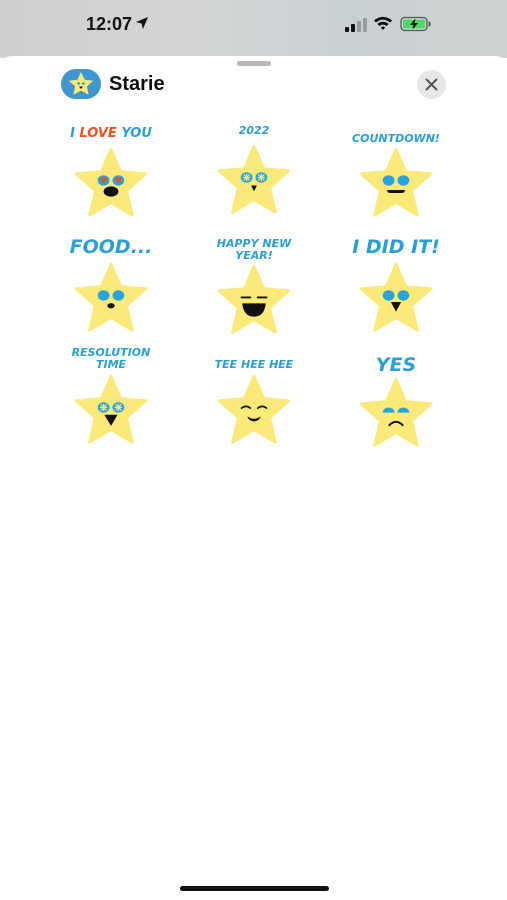 The image size is (507, 900). Describe the element at coordinates (254, 364) in the screenshot. I see `sticker-caption: TEE HEE HEE` at that location.